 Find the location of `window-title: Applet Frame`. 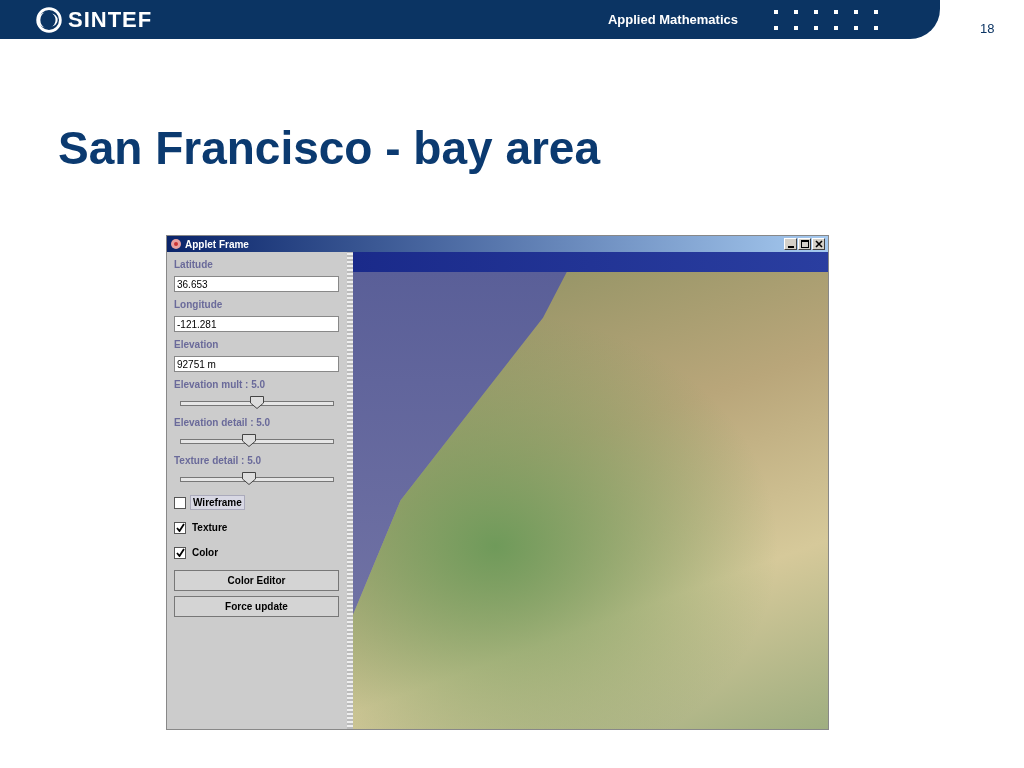

window-title: Applet Frame is located at coordinates (217, 244).